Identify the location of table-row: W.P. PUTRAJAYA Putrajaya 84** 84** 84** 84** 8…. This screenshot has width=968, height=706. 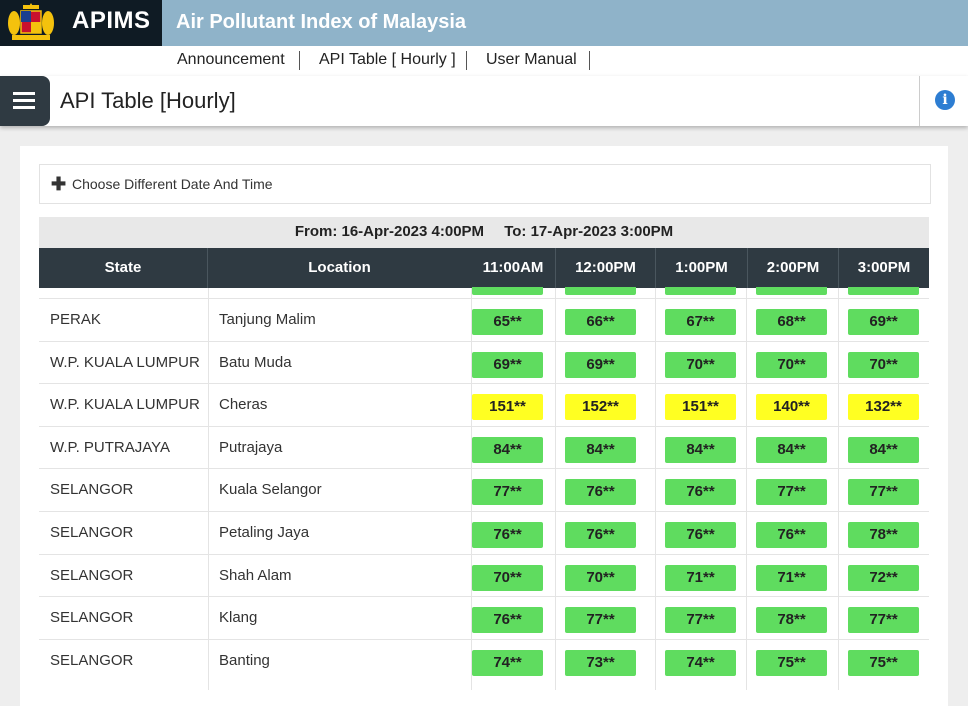
(484, 447).